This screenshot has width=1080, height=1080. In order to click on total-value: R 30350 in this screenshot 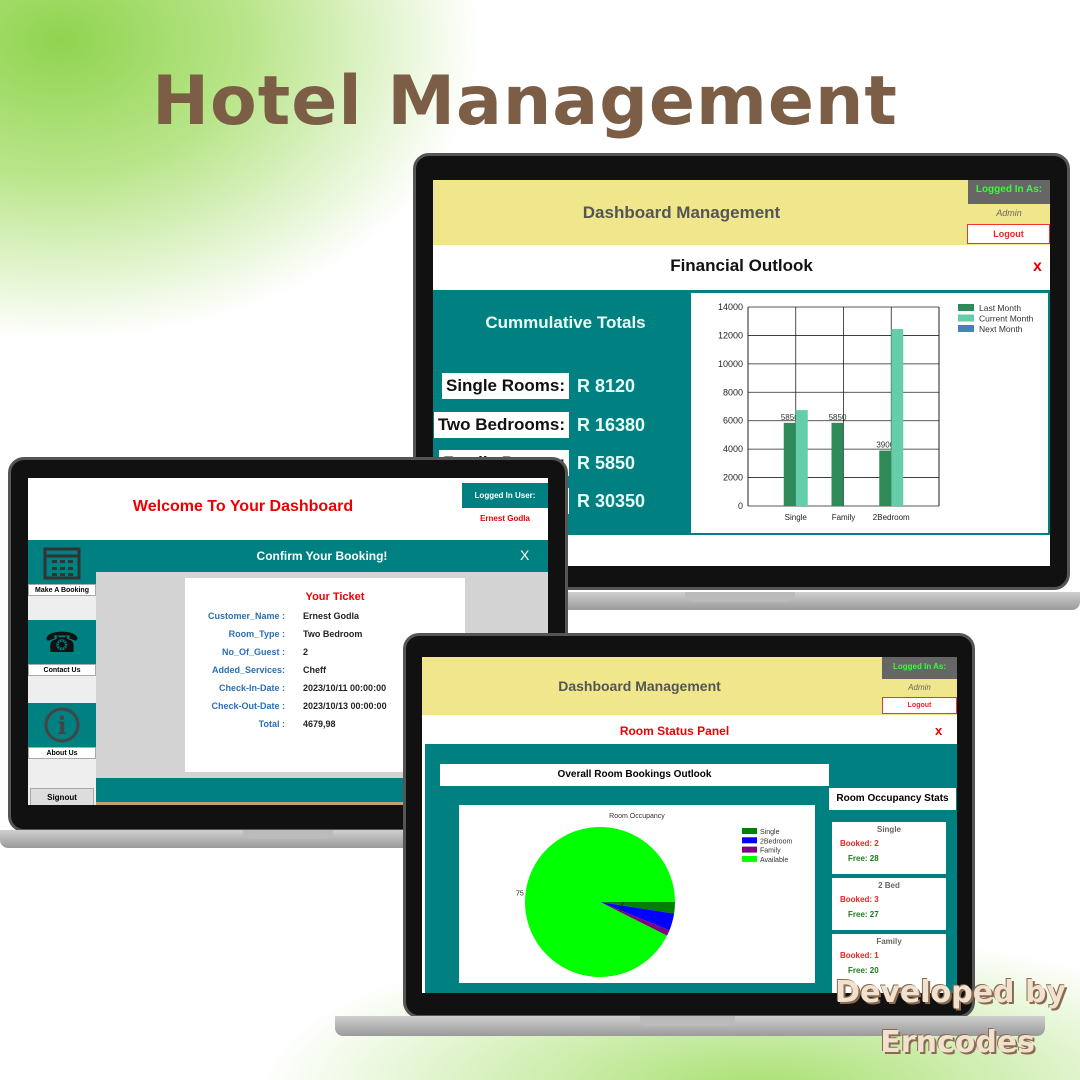, I will do `click(611, 501)`.